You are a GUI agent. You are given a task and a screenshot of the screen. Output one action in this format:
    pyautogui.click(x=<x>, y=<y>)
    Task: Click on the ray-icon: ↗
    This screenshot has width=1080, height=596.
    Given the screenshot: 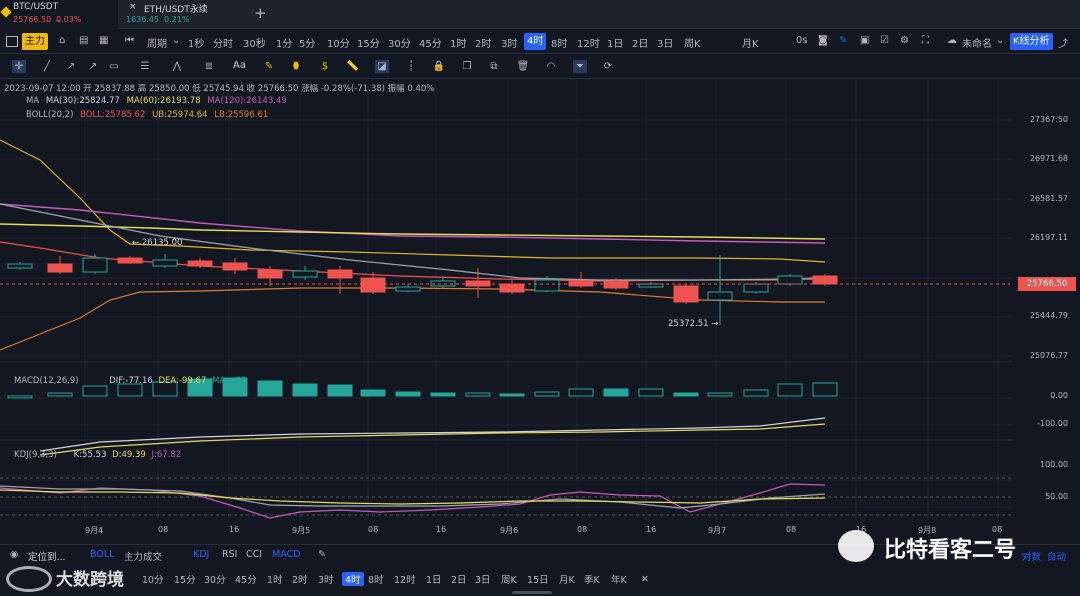 What is the action you would take?
    pyautogui.click(x=71, y=66)
    